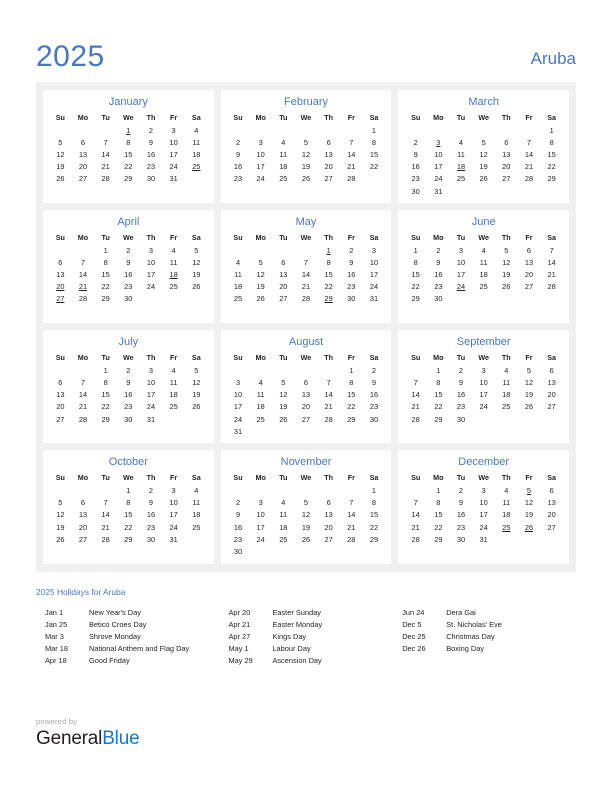 The height and width of the screenshot is (792, 612). What do you see at coordinates (151, 490) in the screenshot?
I see `day-cell: 2` at bounding box center [151, 490].